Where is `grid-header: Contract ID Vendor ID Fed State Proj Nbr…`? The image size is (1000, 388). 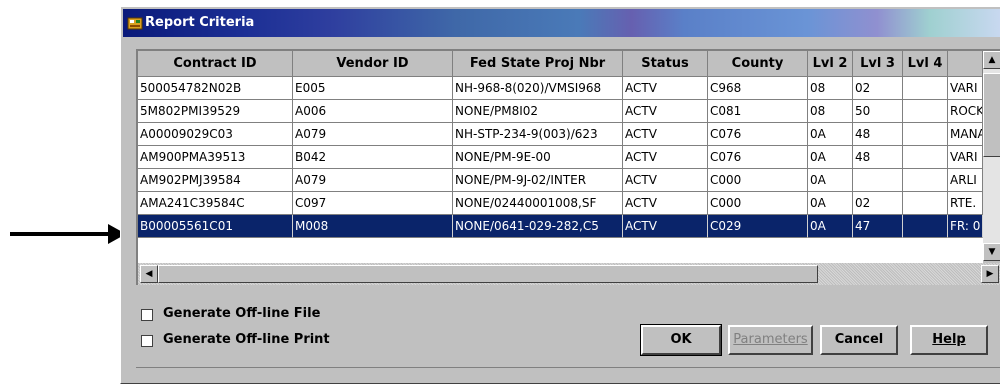
grid-header: Contract ID Vendor ID Fed State Proj Nbr… is located at coordinates (569, 64).